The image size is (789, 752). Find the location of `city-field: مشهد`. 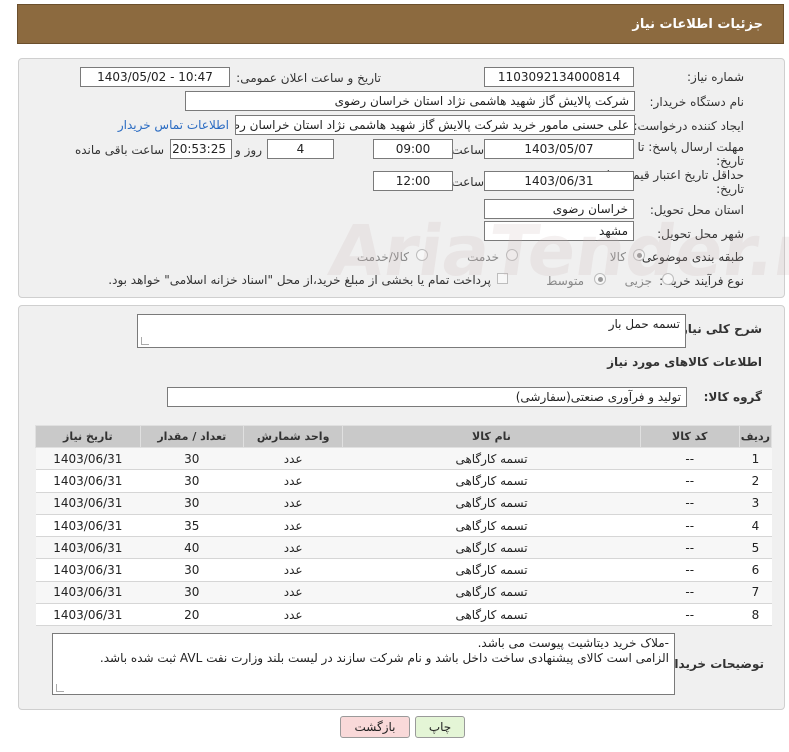

city-field: مشهد is located at coordinates (559, 231).